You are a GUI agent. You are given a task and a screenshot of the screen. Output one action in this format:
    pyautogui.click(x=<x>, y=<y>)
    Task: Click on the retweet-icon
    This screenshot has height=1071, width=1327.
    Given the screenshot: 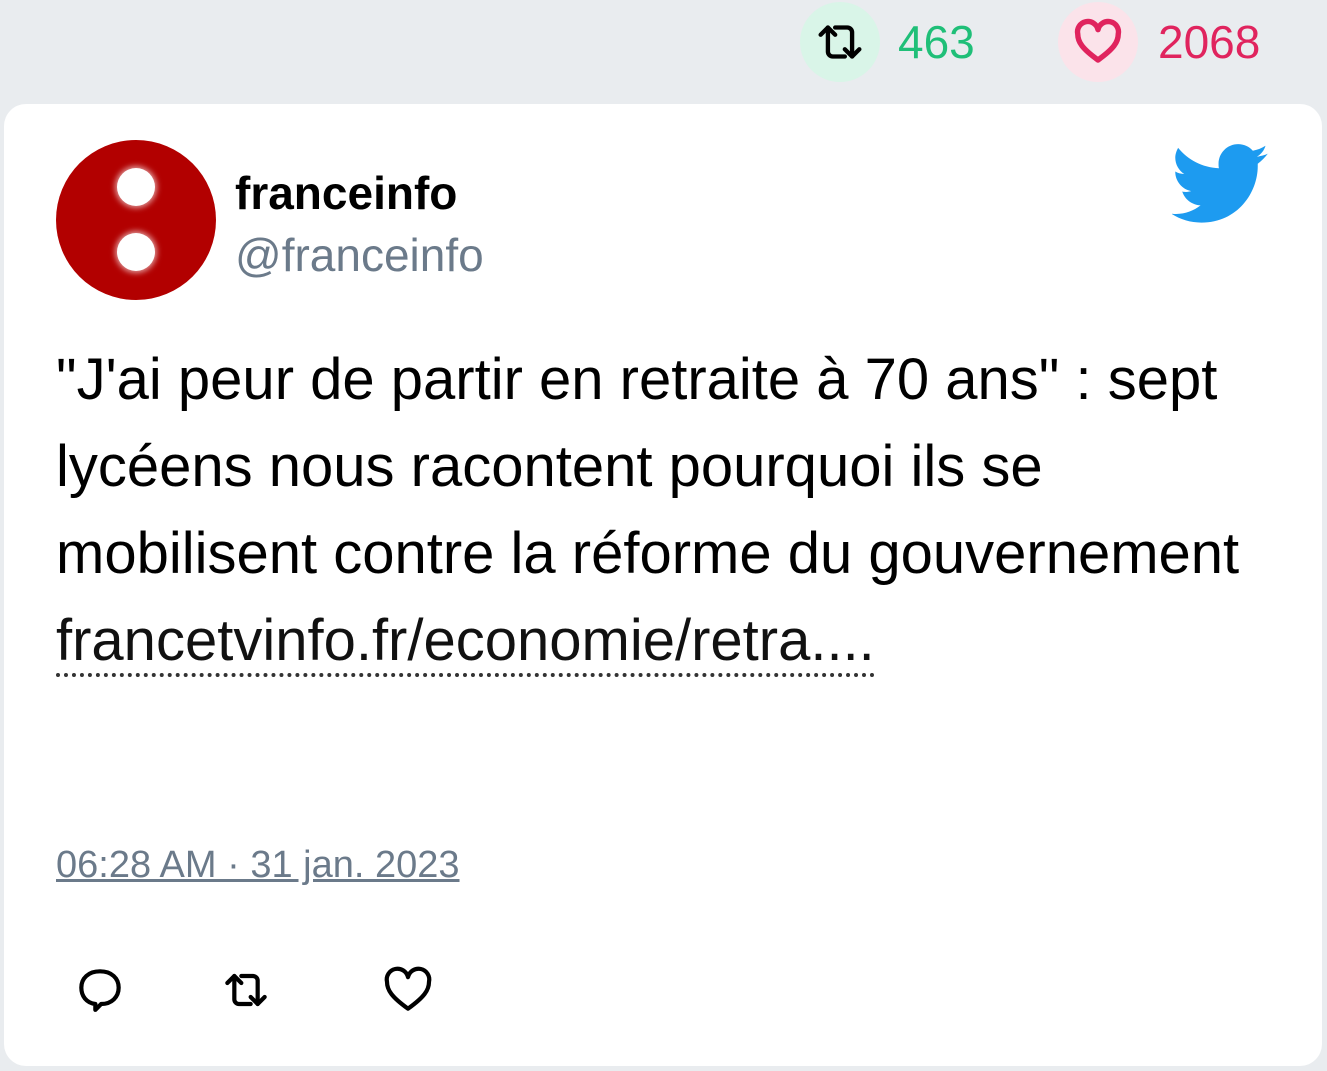 What is the action you would take?
    pyautogui.click(x=840, y=42)
    